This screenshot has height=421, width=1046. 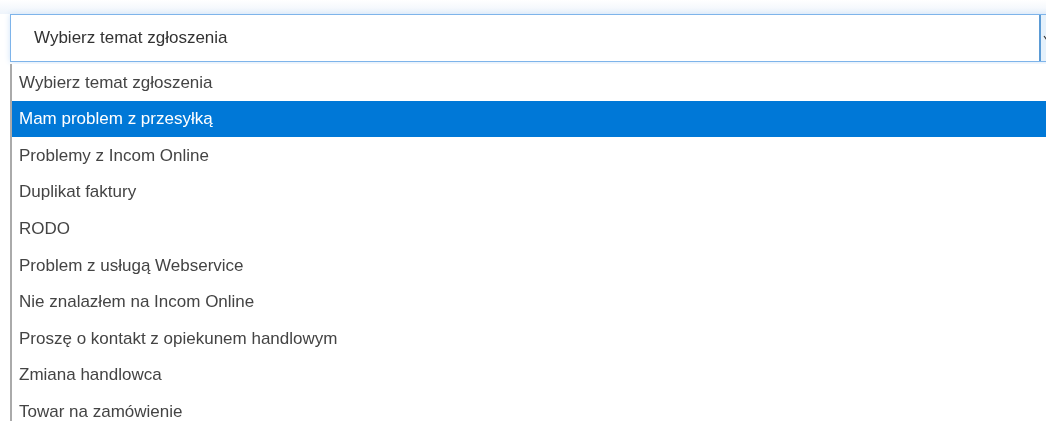 What do you see at coordinates (529, 338) in the screenshot?
I see `dropdown-option: Proszę o kontakt z opiekunem handlowym` at bounding box center [529, 338].